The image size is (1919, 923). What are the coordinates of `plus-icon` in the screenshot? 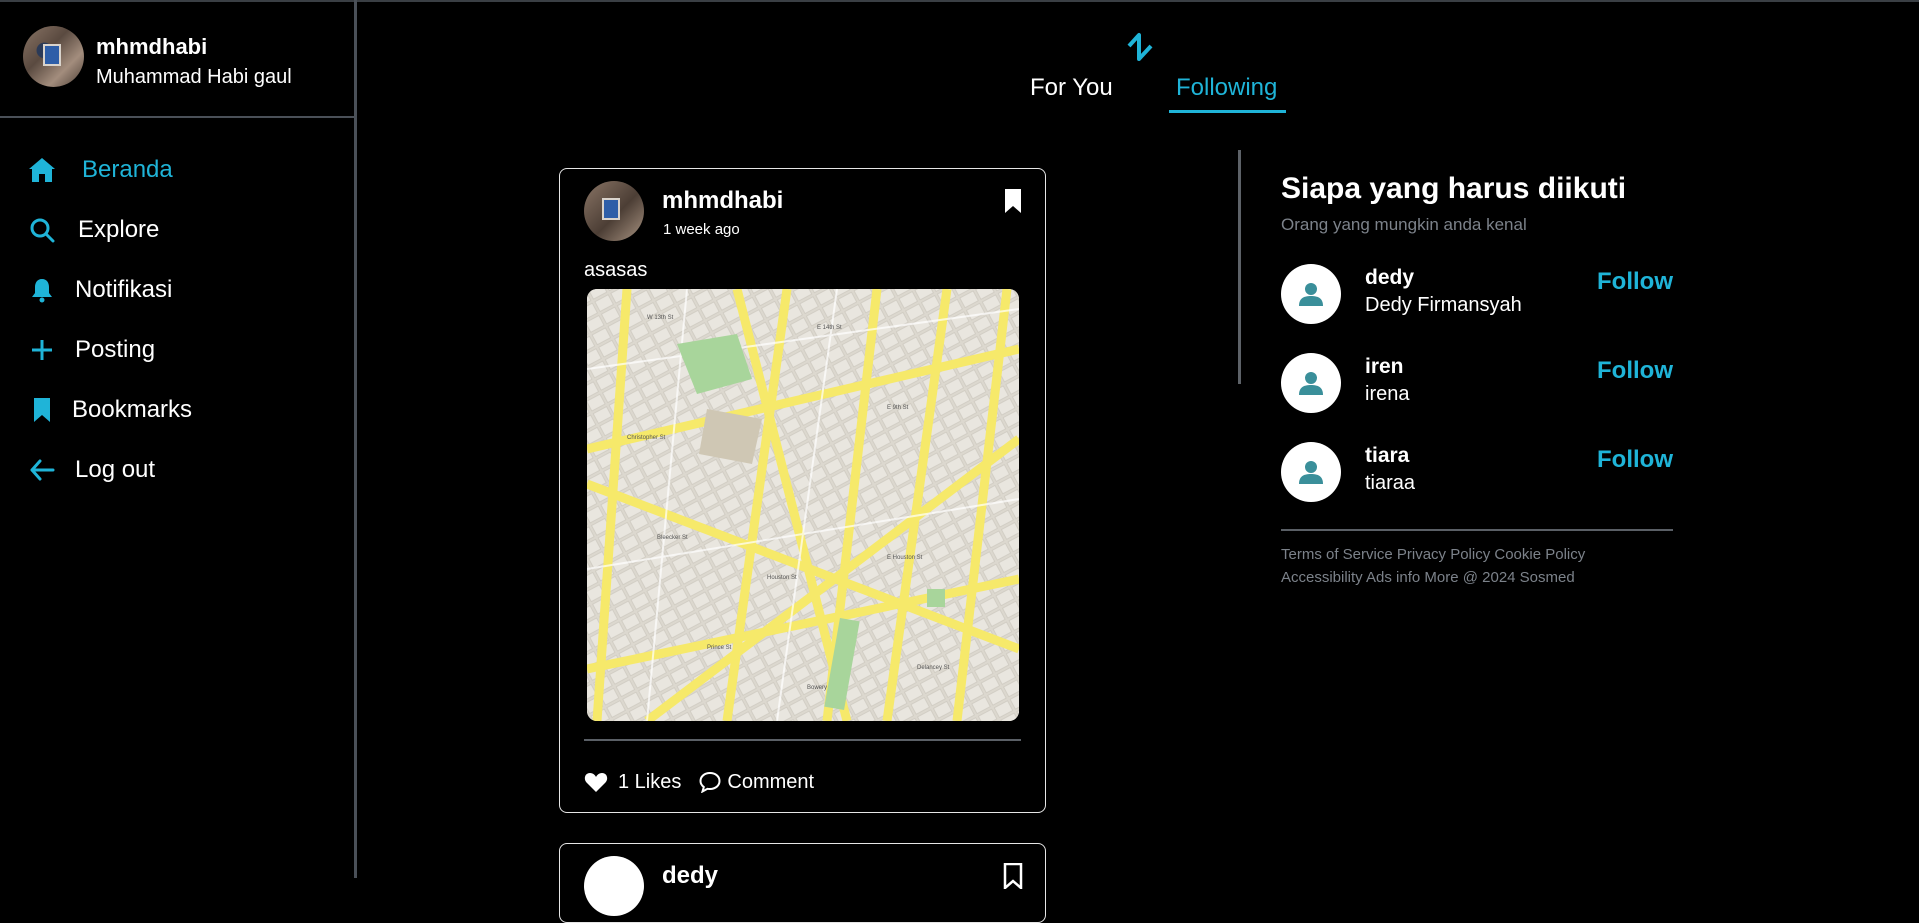 It's located at (42, 350).